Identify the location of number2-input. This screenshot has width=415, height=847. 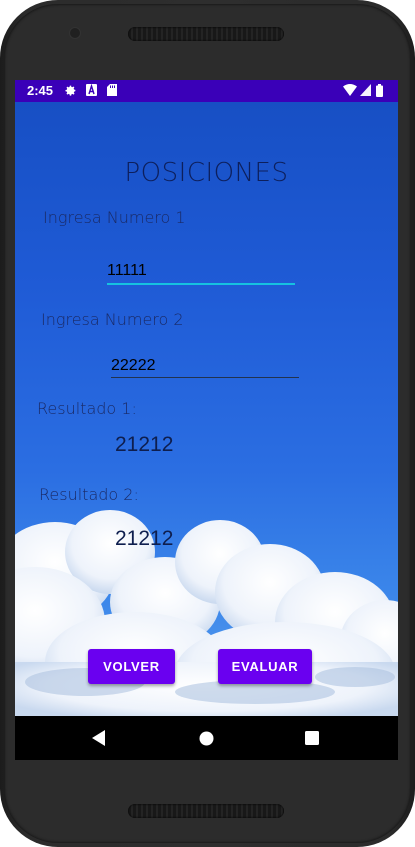
(205, 366).